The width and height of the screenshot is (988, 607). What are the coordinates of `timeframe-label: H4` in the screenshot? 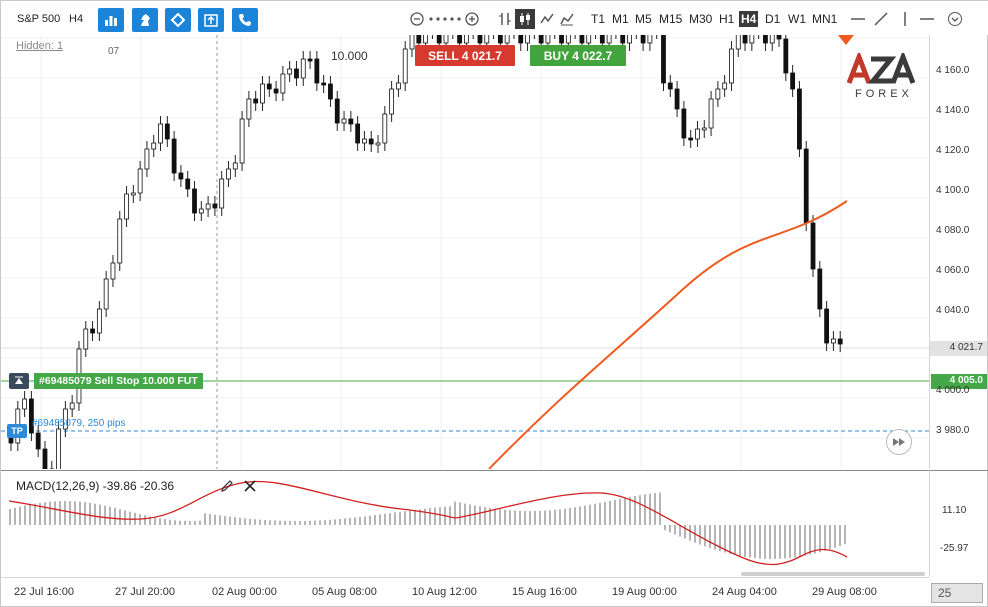 It's located at (76, 19).